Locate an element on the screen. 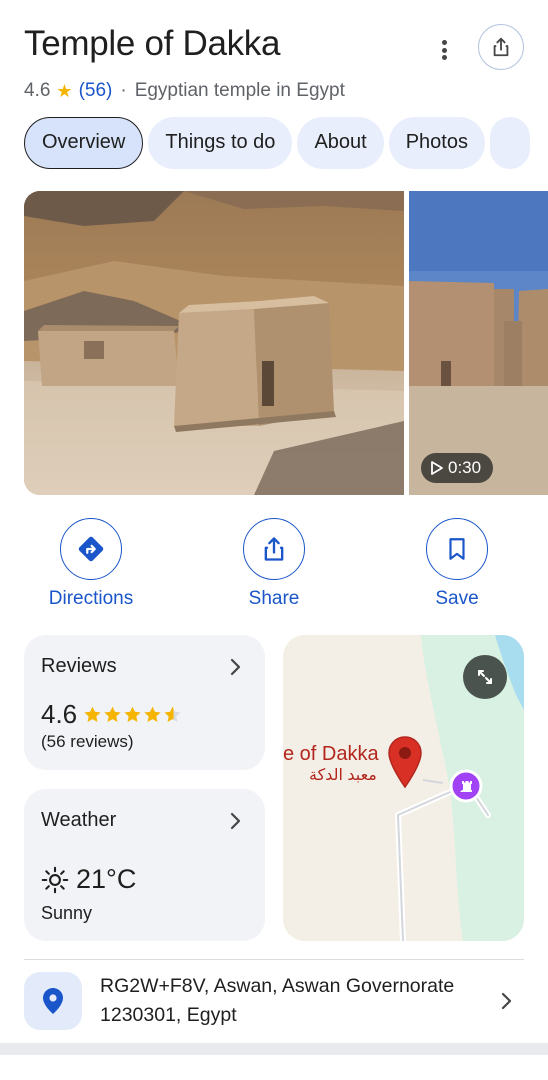  bookmark-icon is located at coordinates (457, 549).